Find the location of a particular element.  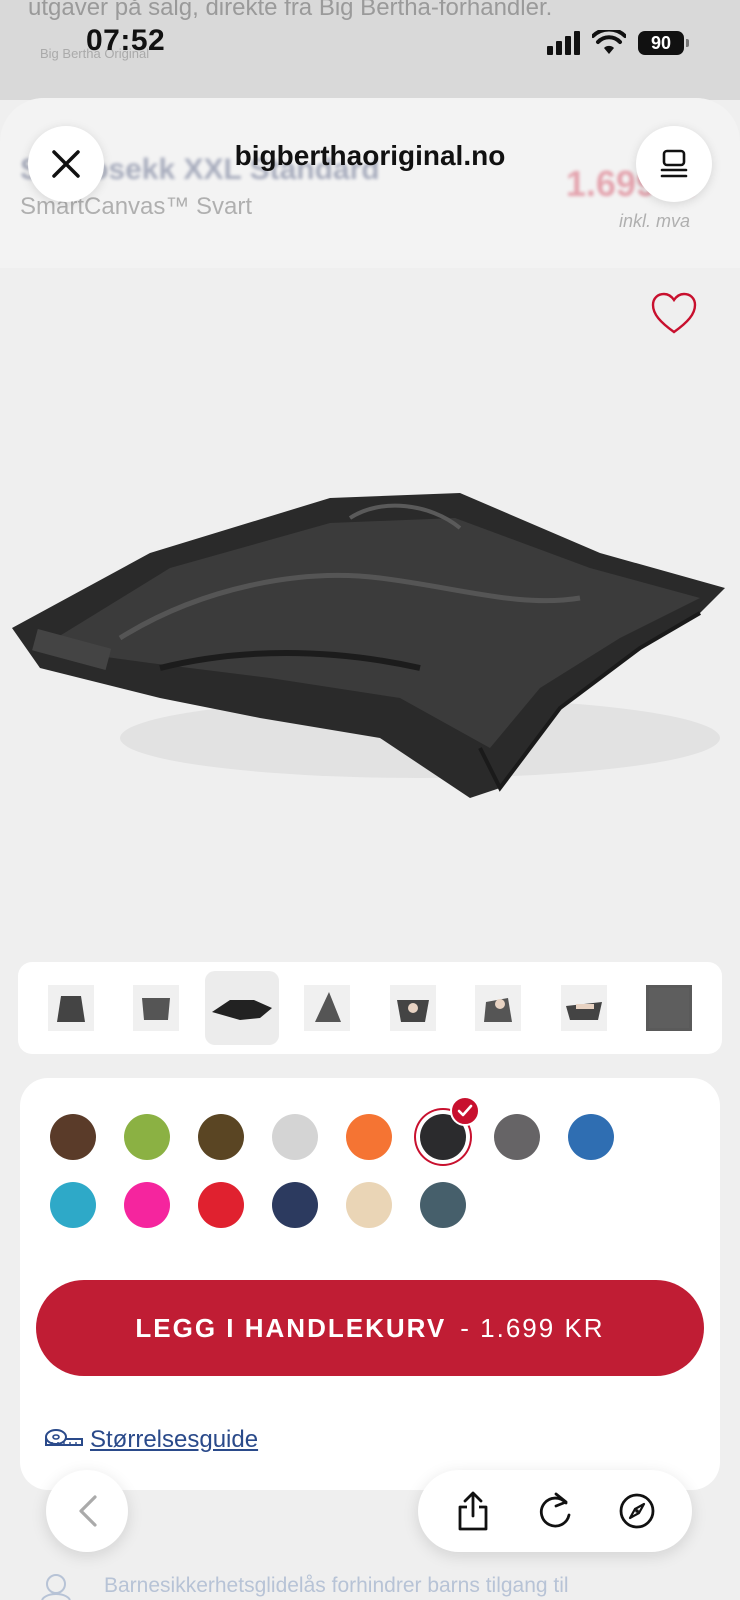

page-menu-button is located at coordinates (674, 164).